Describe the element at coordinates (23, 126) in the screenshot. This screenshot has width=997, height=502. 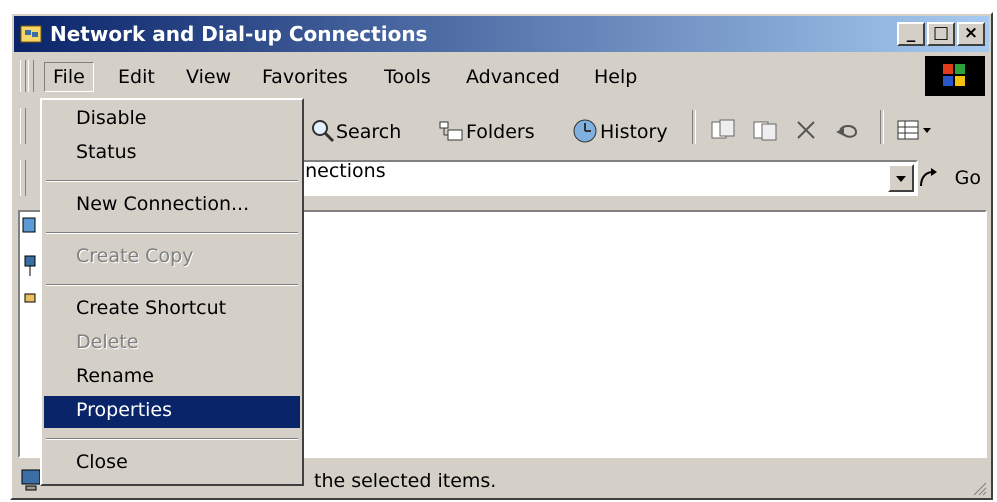
I see `toolbar-grip` at that location.